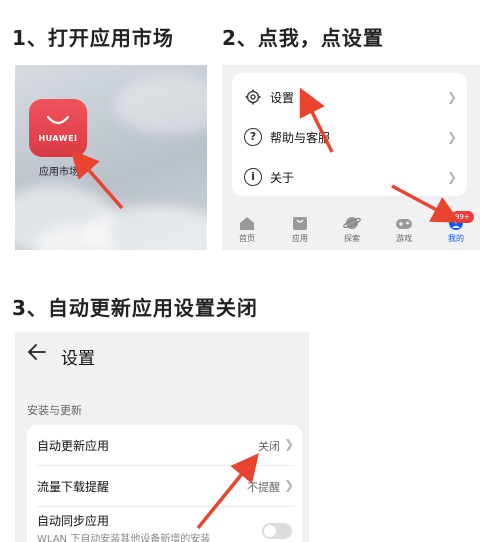  I want to click on nav-label-profile: 我的, so click(456, 238).